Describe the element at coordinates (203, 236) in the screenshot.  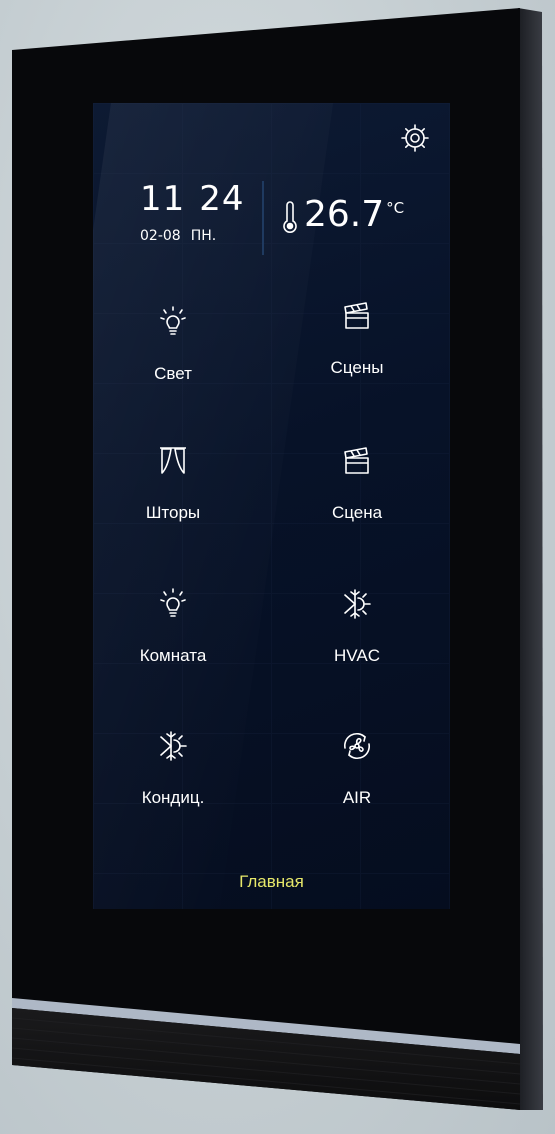
I see `weekday-text: ПН.` at that location.